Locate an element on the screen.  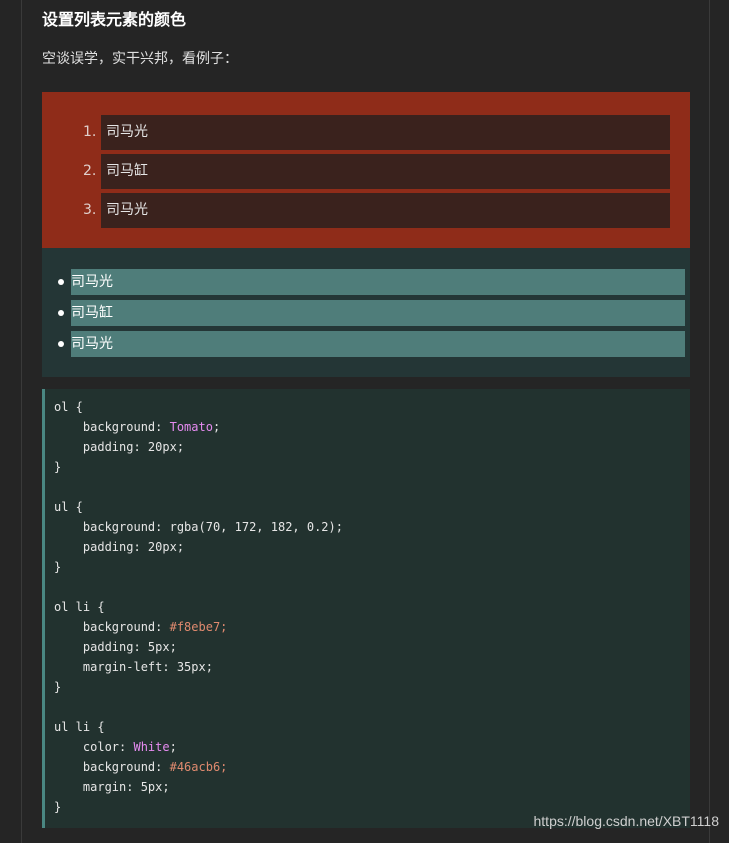
code-token: White is located at coordinates (151, 747).